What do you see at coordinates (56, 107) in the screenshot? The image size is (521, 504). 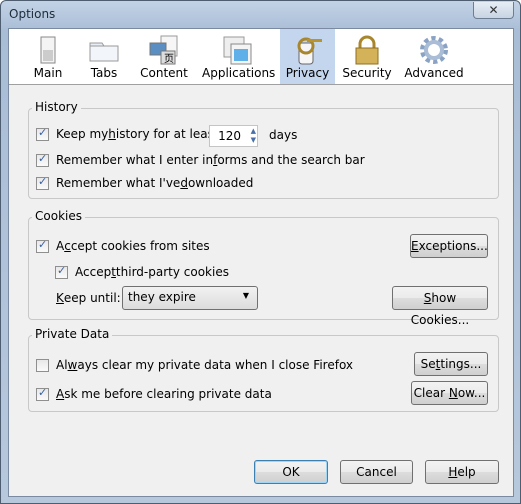 I see `group-title: History` at bounding box center [56, 107].